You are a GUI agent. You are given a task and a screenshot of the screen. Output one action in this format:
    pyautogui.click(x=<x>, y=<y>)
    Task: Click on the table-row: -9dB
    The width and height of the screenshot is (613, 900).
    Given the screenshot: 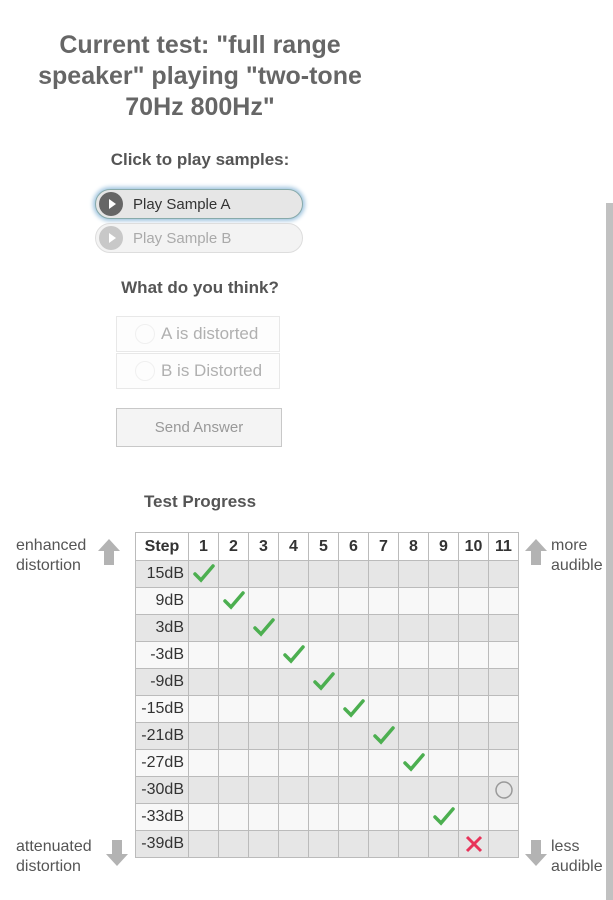 What is the action you would take?
    pyautogui.click(x=327, y=682)
    